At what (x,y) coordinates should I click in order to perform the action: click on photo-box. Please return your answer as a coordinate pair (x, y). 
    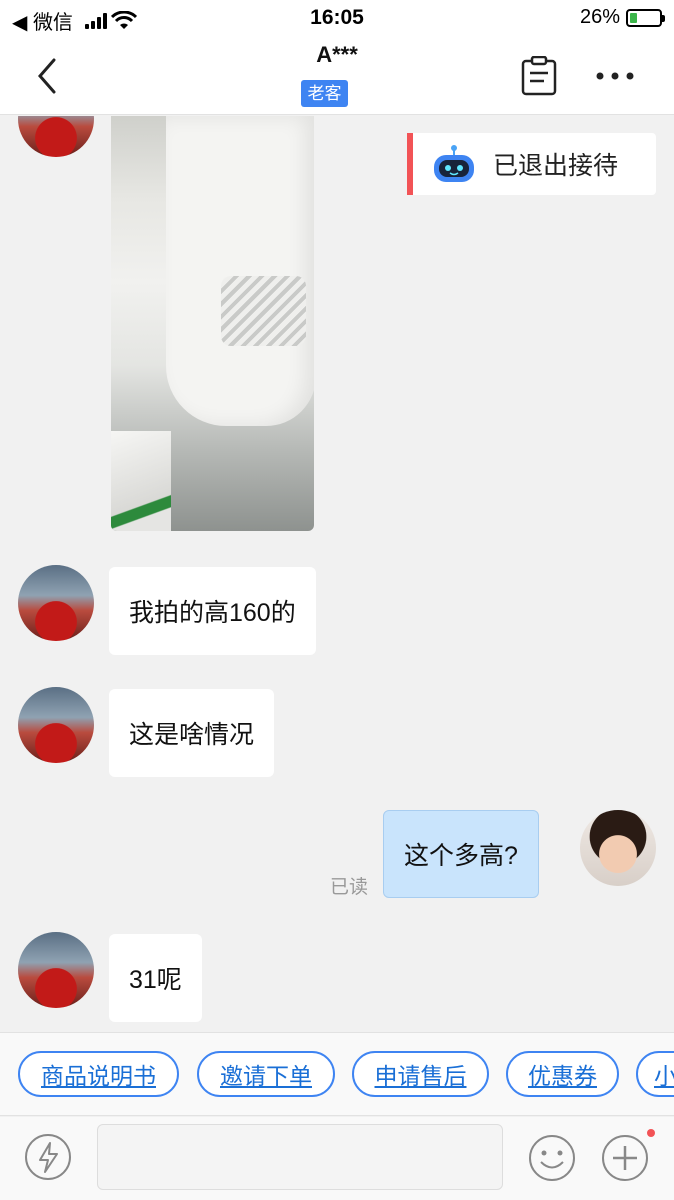
    Looking at the image, I should click on (141, 481).